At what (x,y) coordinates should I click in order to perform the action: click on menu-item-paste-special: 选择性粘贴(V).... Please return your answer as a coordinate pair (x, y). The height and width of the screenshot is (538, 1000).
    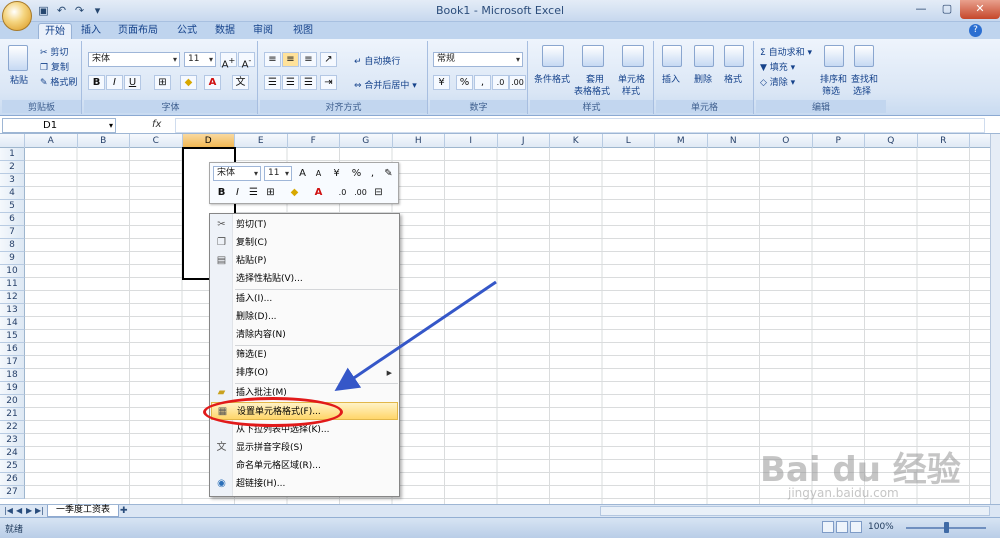
    Looking at the image, I should click on (304, 279).